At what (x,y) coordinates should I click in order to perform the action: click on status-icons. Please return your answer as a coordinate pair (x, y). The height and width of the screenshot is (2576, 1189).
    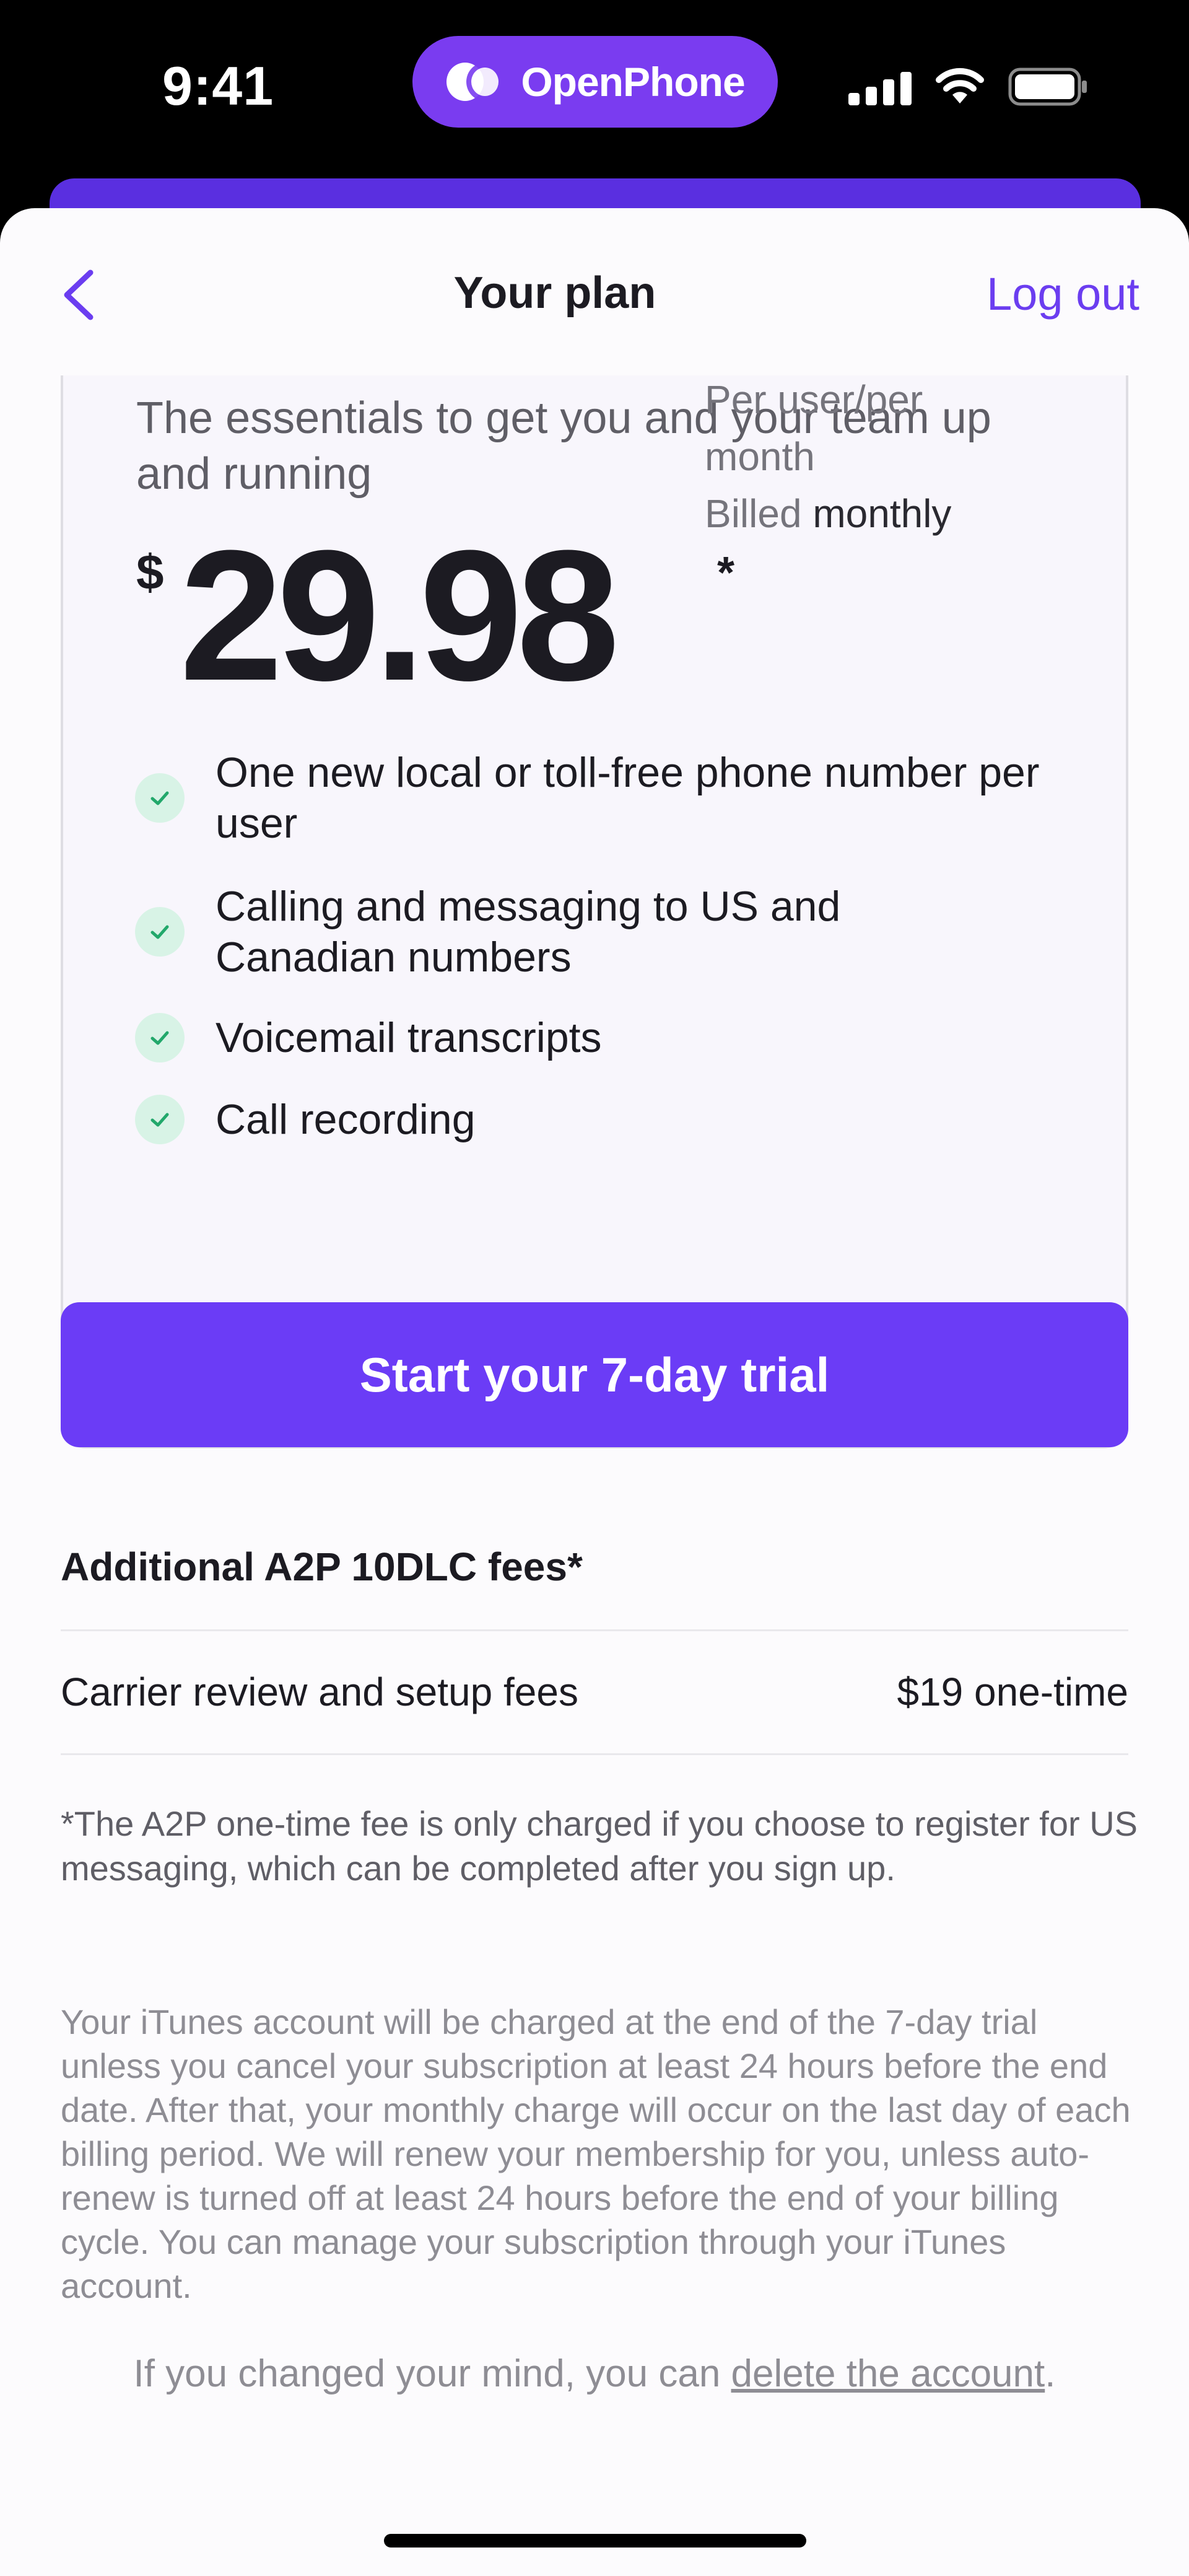
    Looking at the image, I should click on (969, 87).